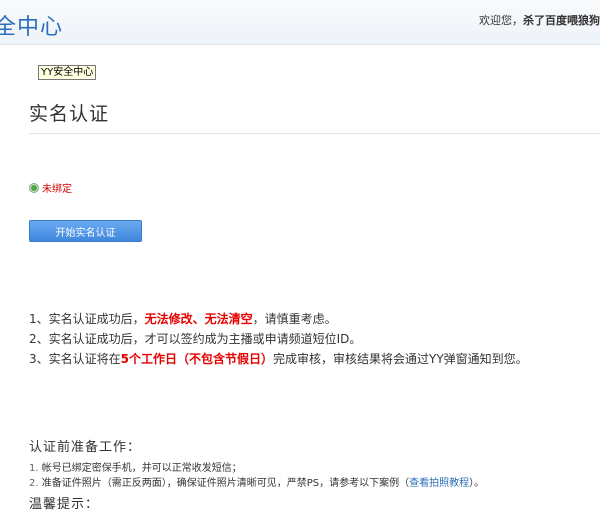 The image size is (600, 512). What do you see at coordinates (67, 72) in the screenshot?
I see `tooltip: YY安全中心` at bounding box center [67, 72].